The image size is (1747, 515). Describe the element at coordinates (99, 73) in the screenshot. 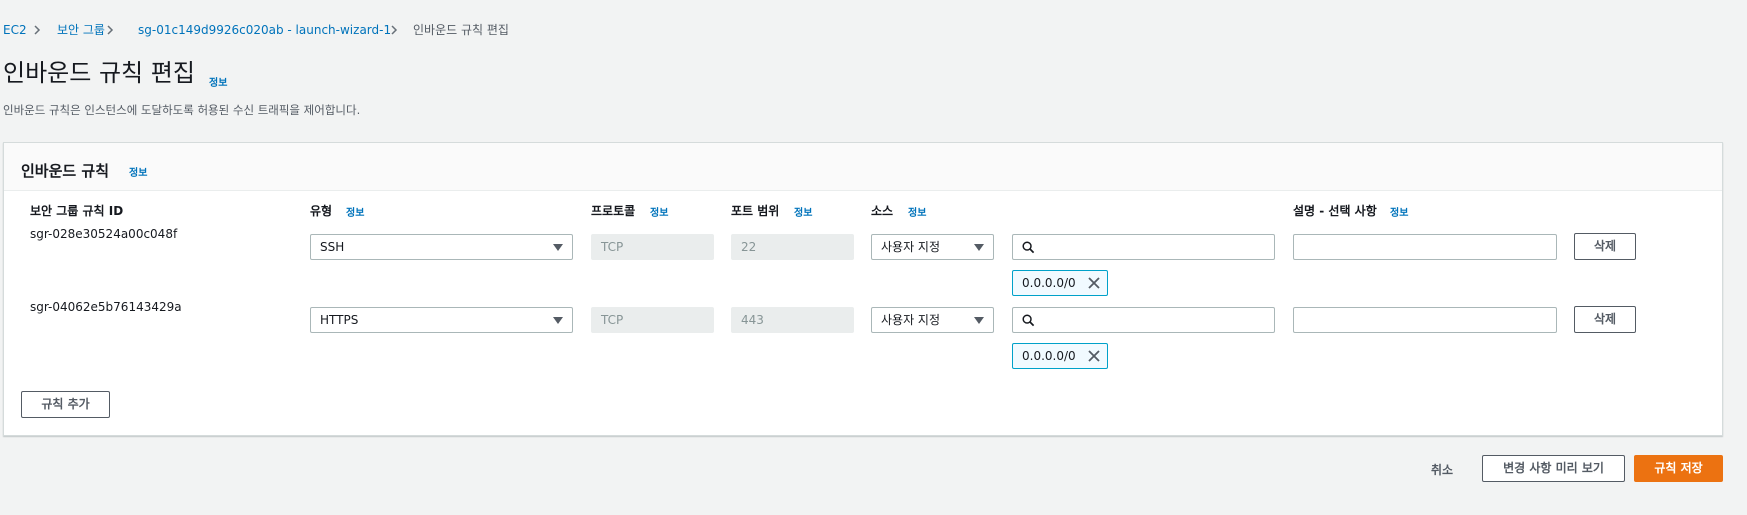

I see `page-title: 인바운드 규칙 편집` at that location.